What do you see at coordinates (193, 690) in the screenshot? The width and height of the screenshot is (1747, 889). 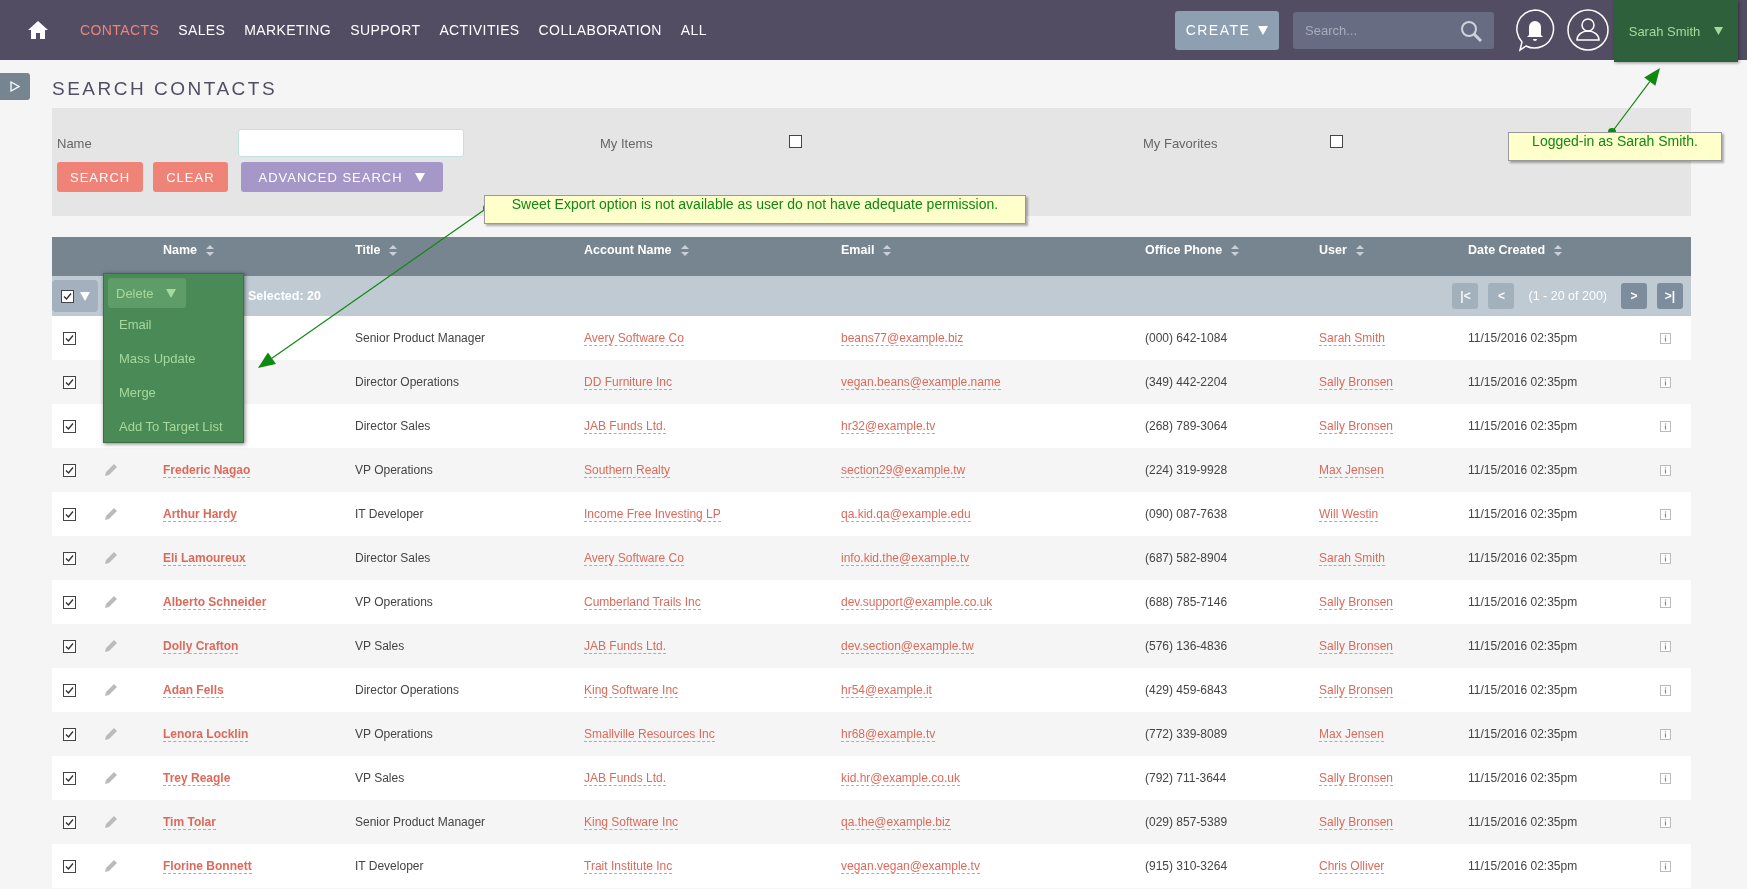 I see `contact-name-link: Adan Fells` at bounding box center [193, 690].